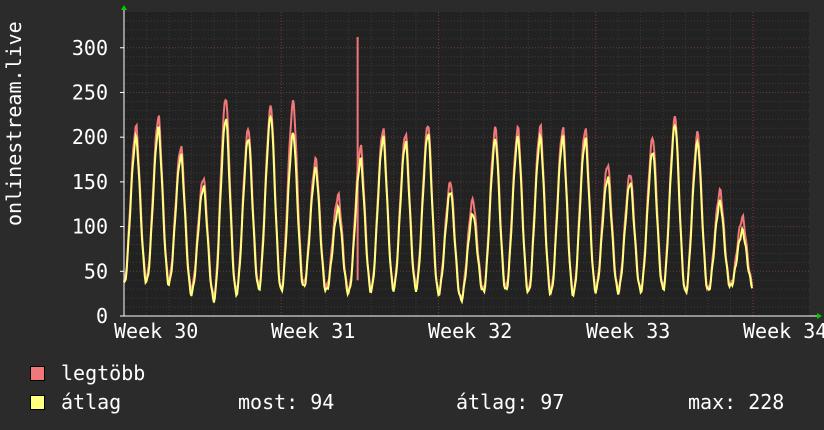  What do you see at coordinates (510, 402) in the screenshot?
I see `stat-average: átlag: 97` at bounding box center [510, 402].